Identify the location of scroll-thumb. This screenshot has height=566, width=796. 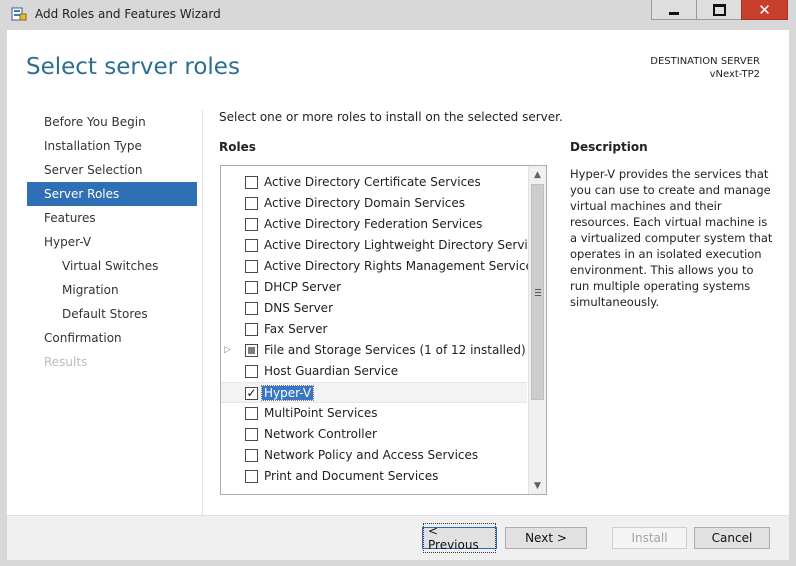
(537, 292).